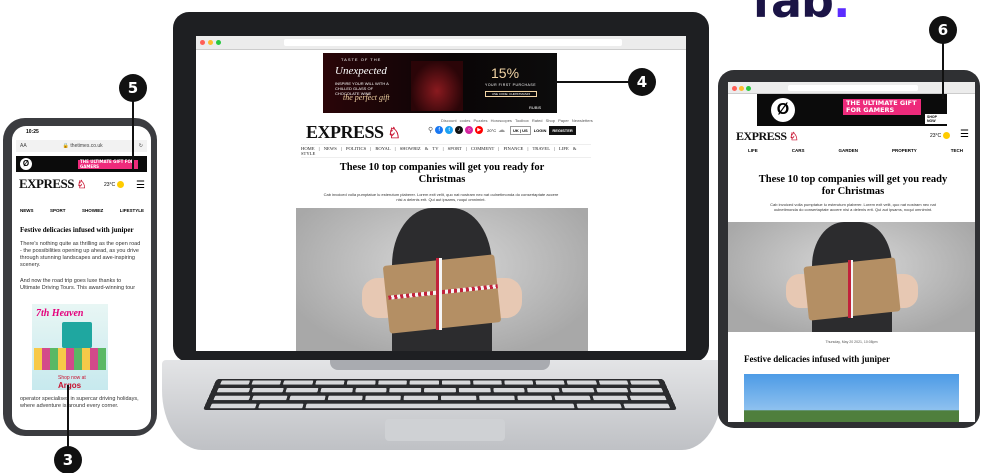 The width and height of the screenshot is (985, 473). Describe the element at coordinates (430, 130) in the screenshot. I see `search-icon: ⚲` at that location.